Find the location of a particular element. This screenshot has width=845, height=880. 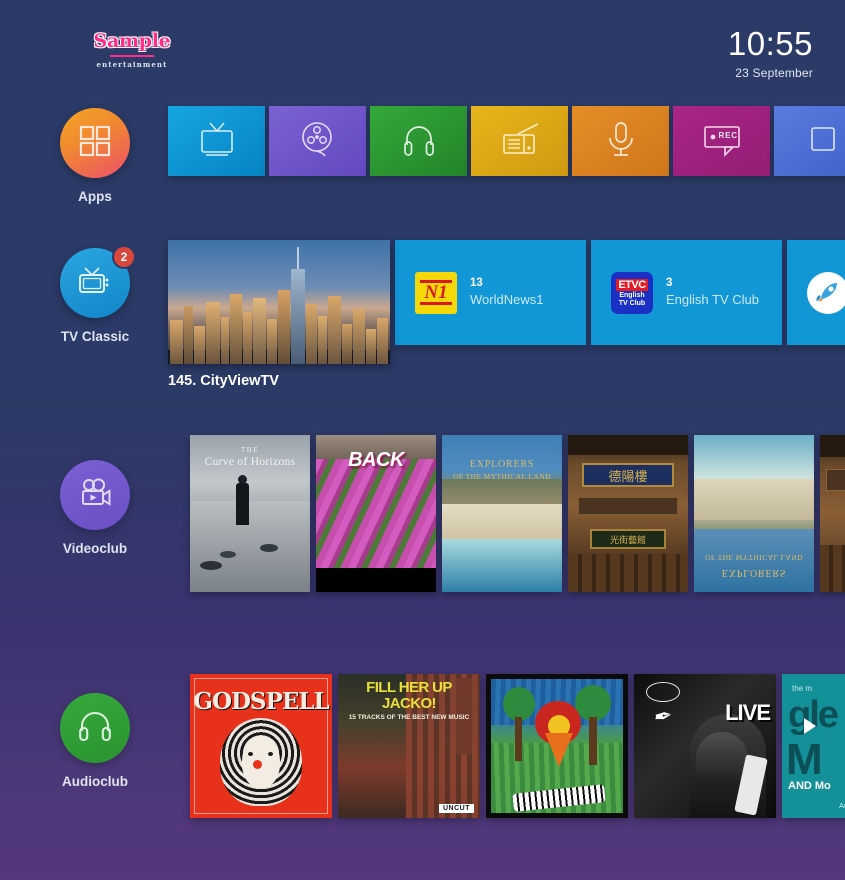

app-tile-music is located at coordinates (418, 141).